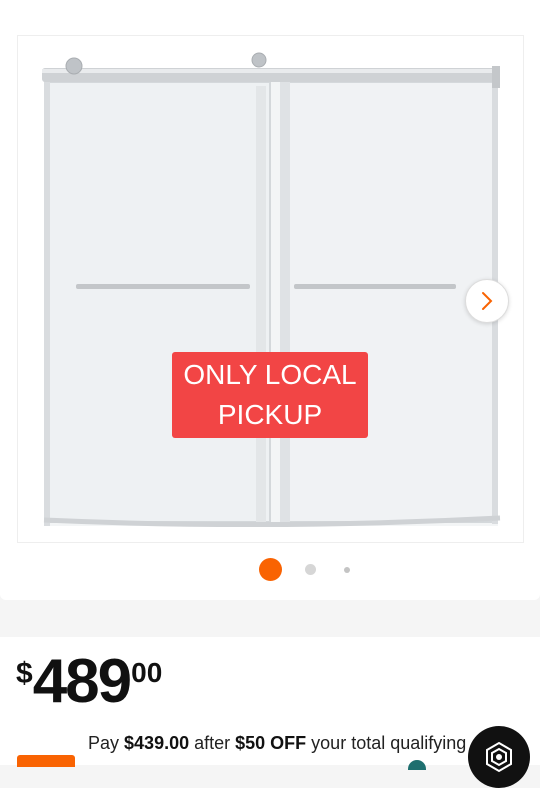 The image size is (540, 788). What do you see at coordinates (270, 374) in the screenshot?
I see `badge-line-1: ONLY LOCAL` at bounding box center [270, 374].